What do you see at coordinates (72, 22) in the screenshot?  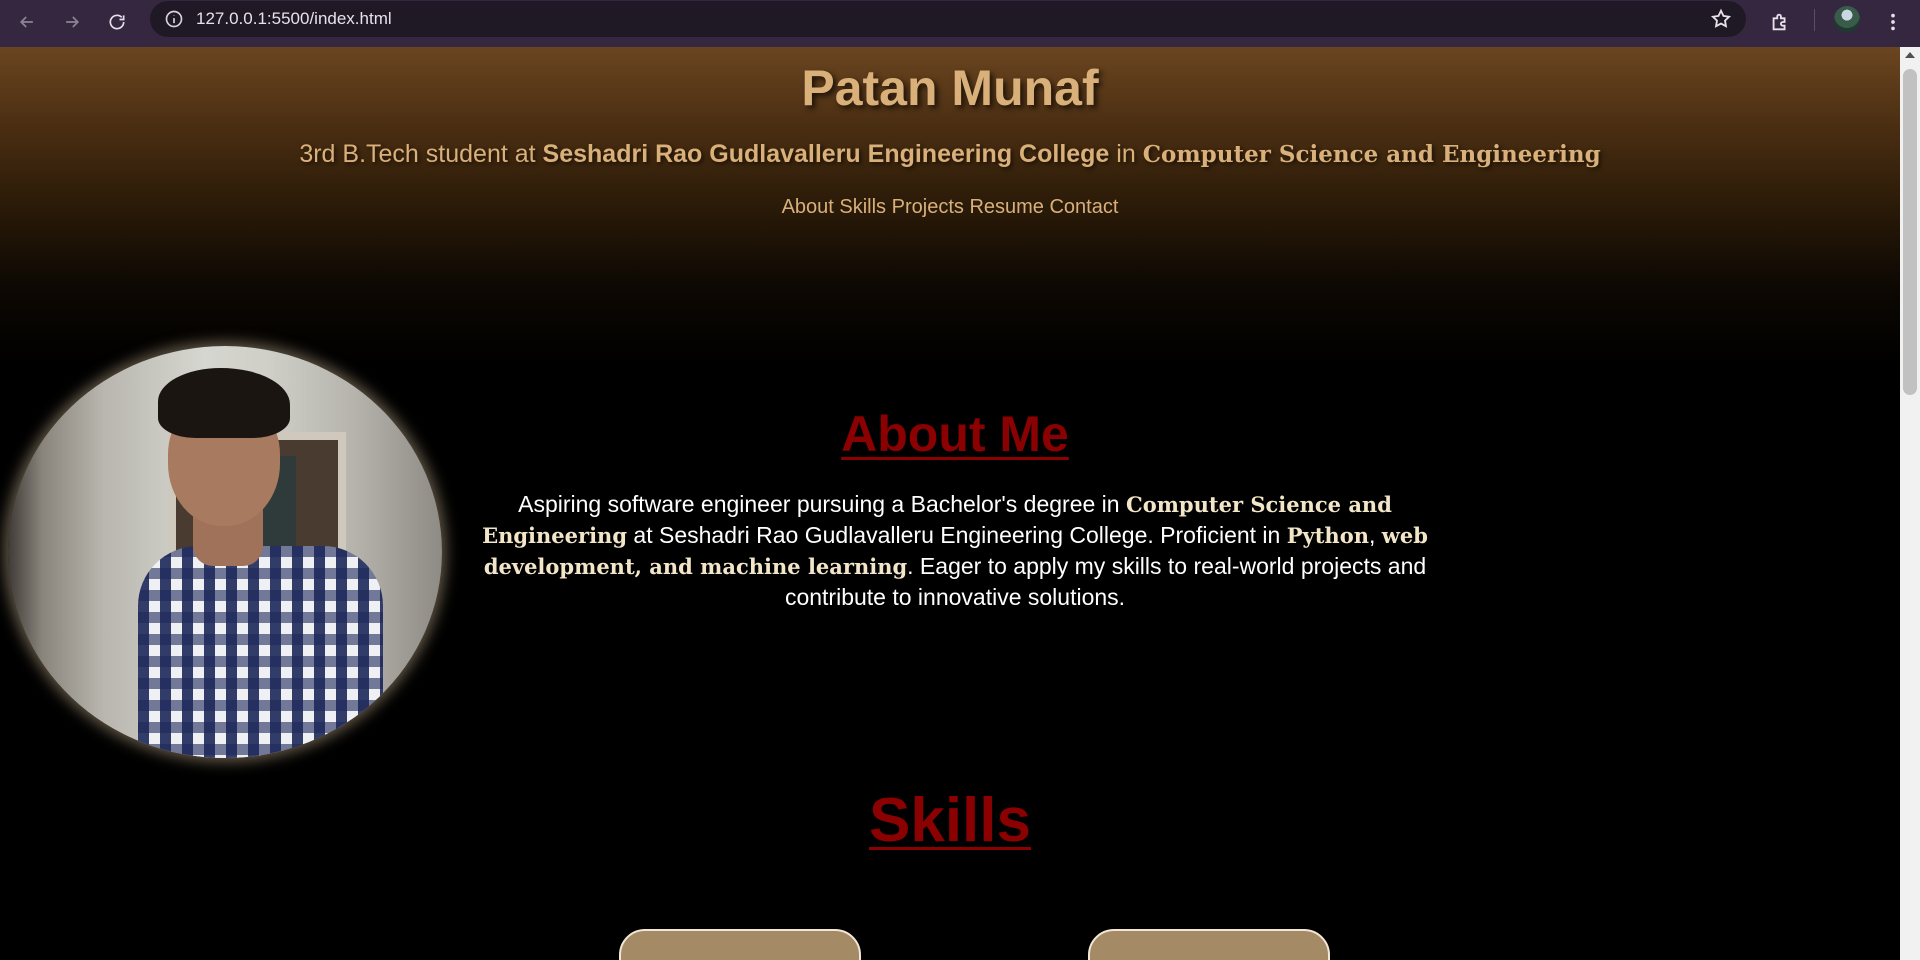 I see `forward-icon` at bounding box center [72, 22].